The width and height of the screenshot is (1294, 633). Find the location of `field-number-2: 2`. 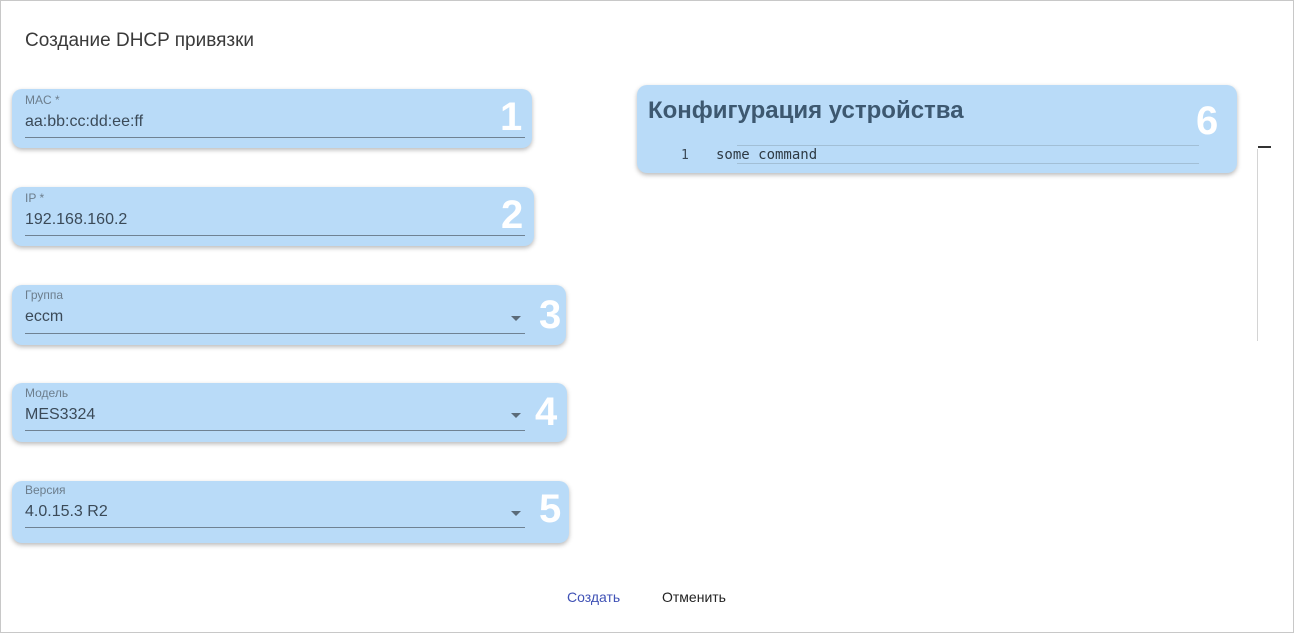

field-number-2: 2 is located at coordinates (512, 215).